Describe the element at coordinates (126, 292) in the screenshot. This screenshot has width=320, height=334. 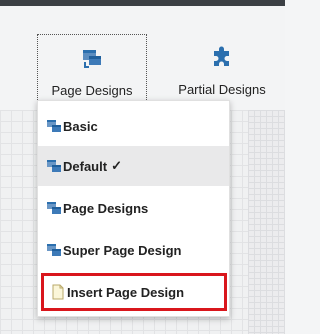
I see `menu-item-label: Insert Page Design` at that location.